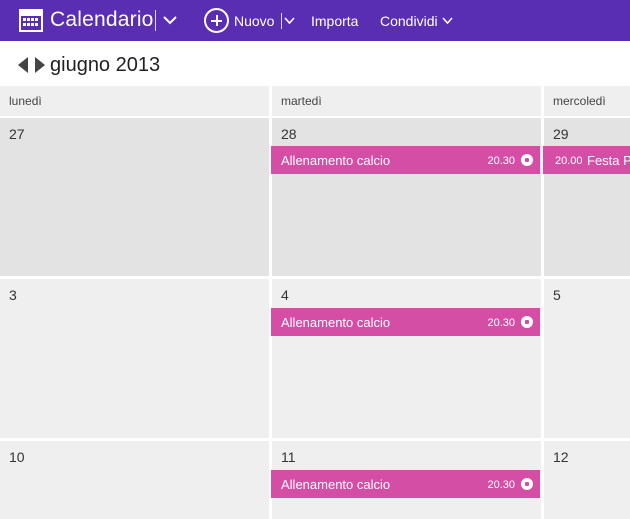 This screenshot has width=630, height=519. What do you see at coordinates (105, 65) in the screenshot?
I see `month-label: giugno 2013` at bounding box center [105, 65].